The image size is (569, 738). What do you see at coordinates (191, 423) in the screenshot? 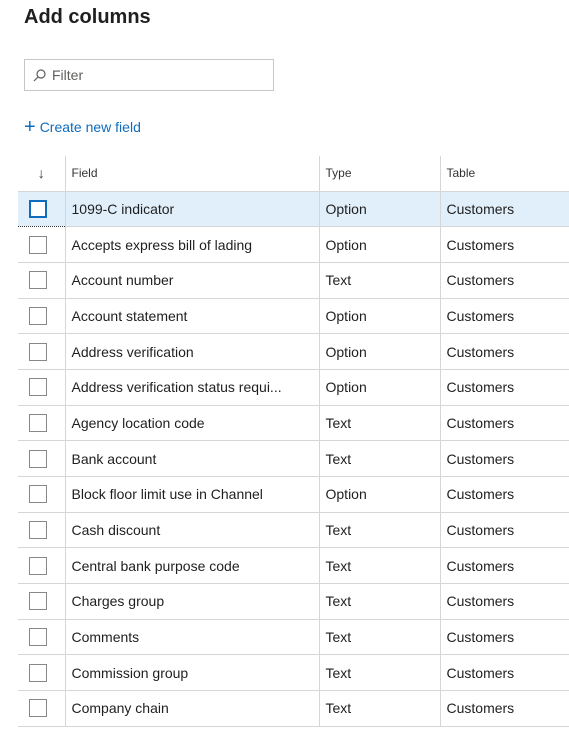
I see `field-cell: Agency location code` at bounding box center [191, 423].